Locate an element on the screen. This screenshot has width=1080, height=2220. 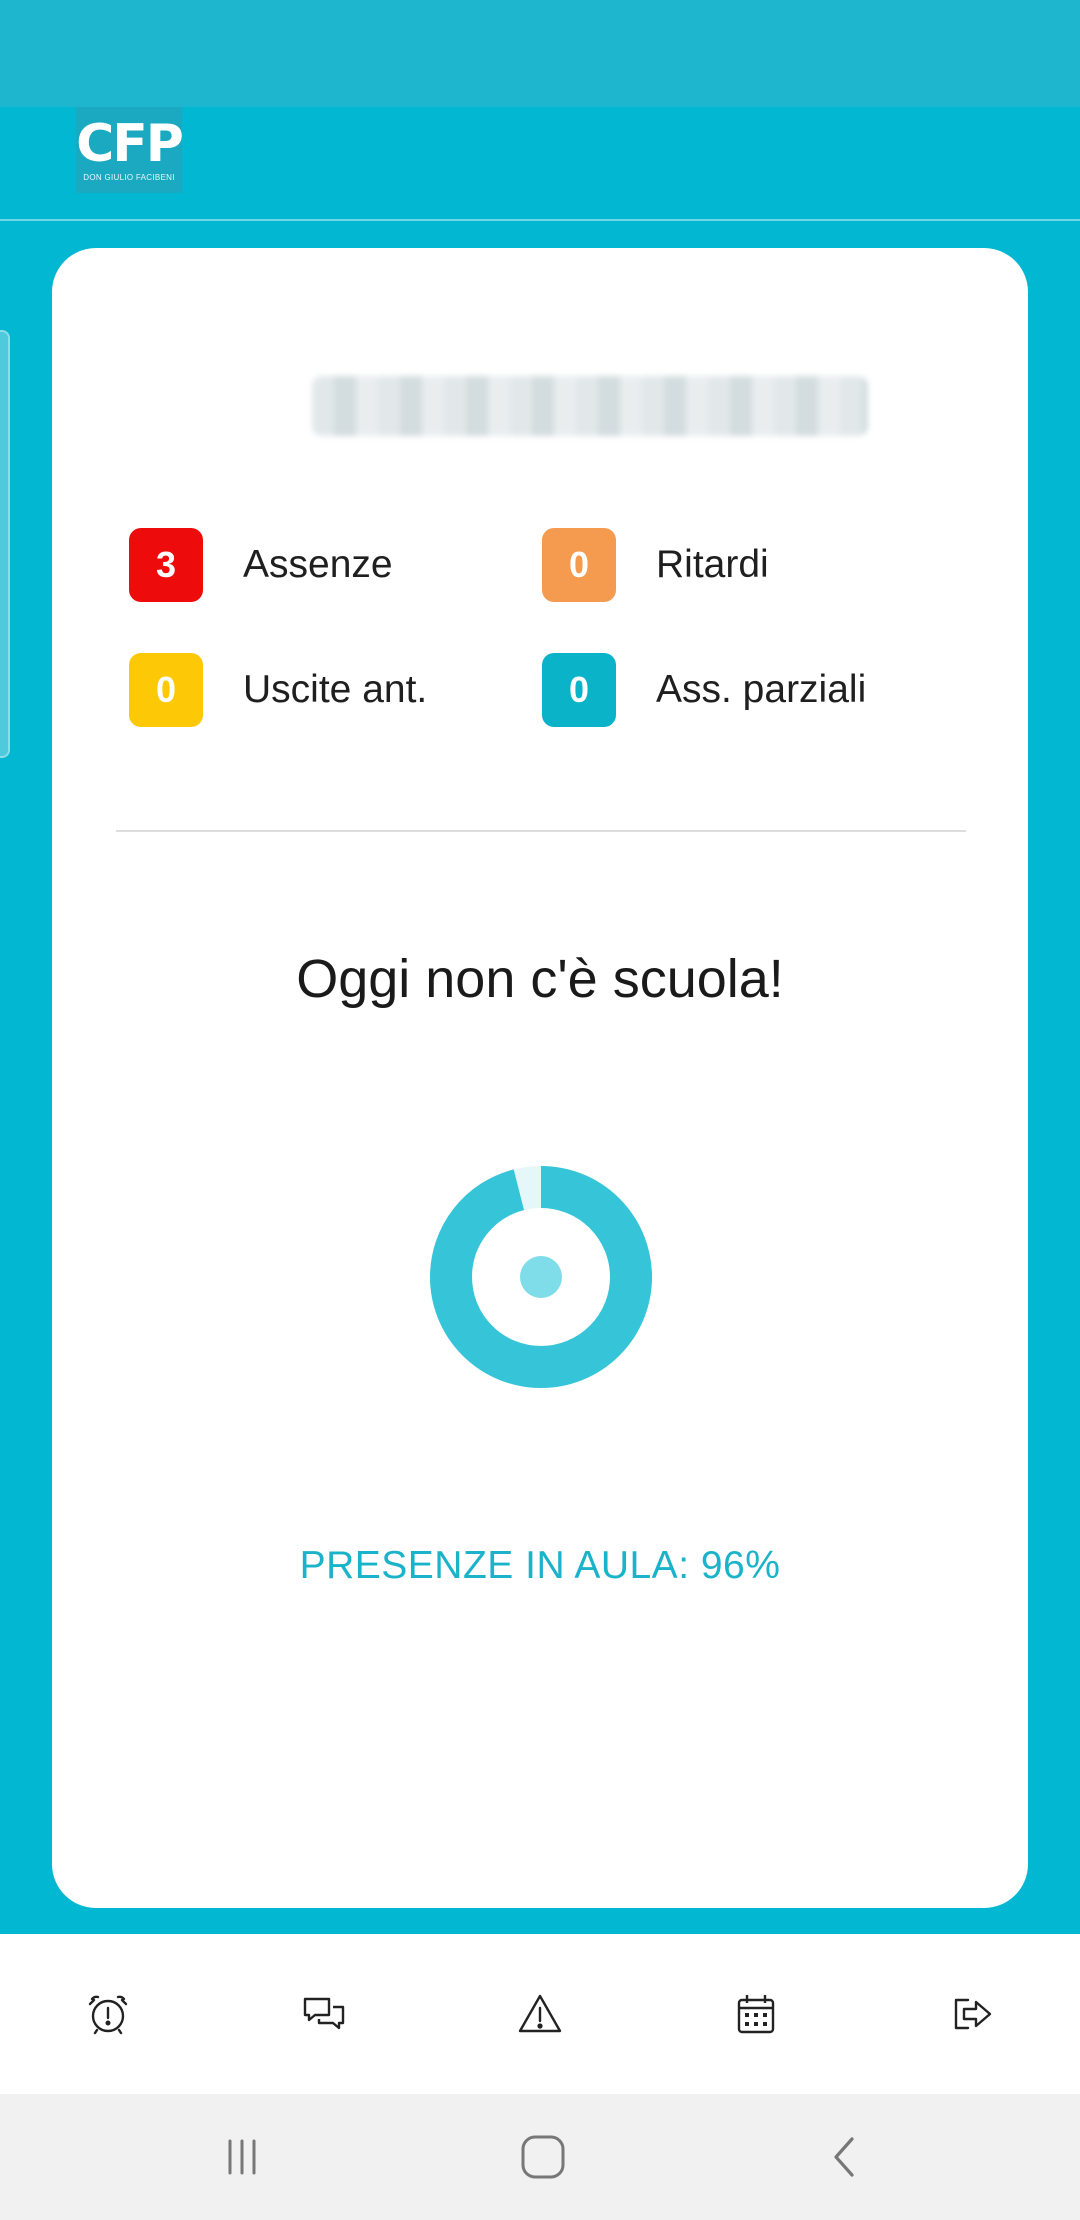
stat-label: Ass. parziali is located at coordinates (761, 689).